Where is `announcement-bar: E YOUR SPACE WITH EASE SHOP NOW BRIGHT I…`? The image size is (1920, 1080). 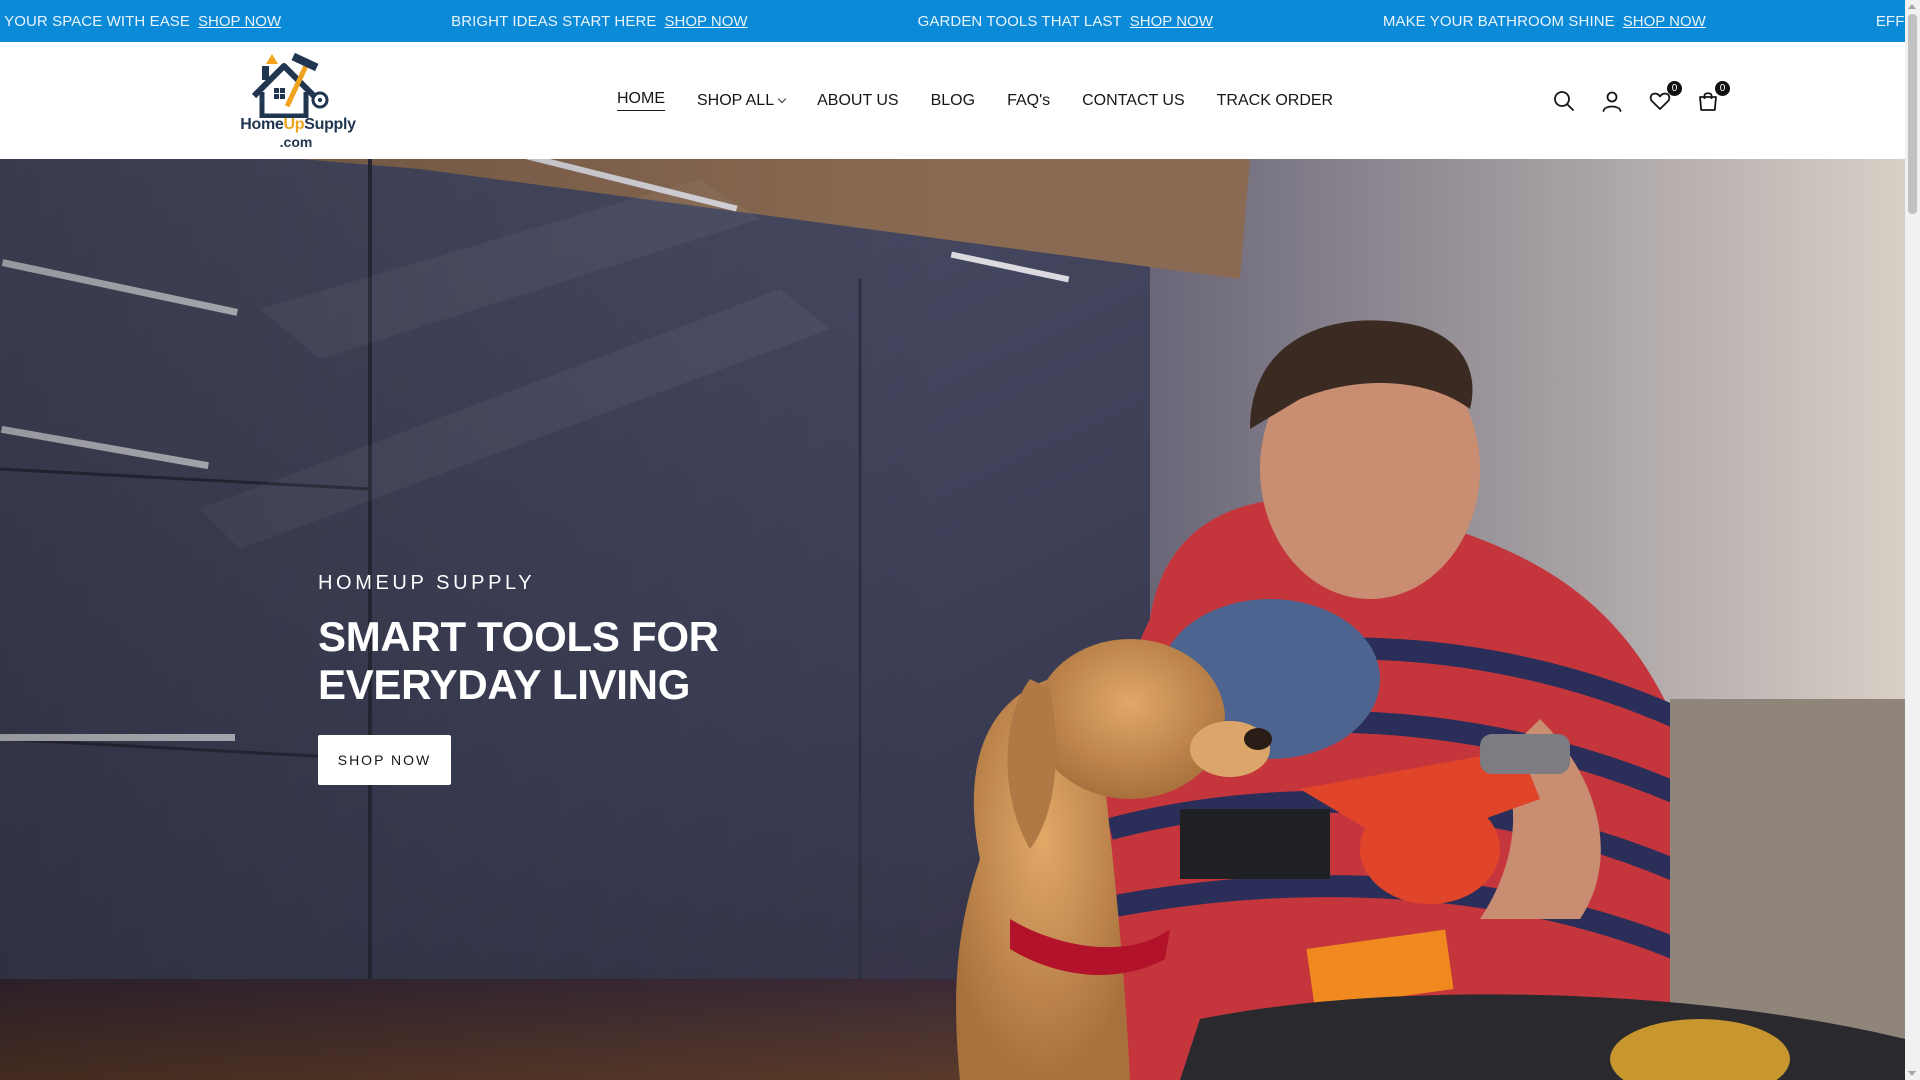 announcement-bar: E YOUR SPACE WITH EASE SHOP NOW BRIGHT I… is located at coordinates (952, 21).